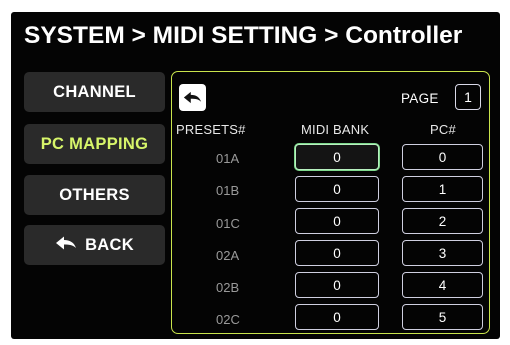 This screenshot has height=345, width=510. I want to click on channel-button: CHANNEL, so click(94, 92).